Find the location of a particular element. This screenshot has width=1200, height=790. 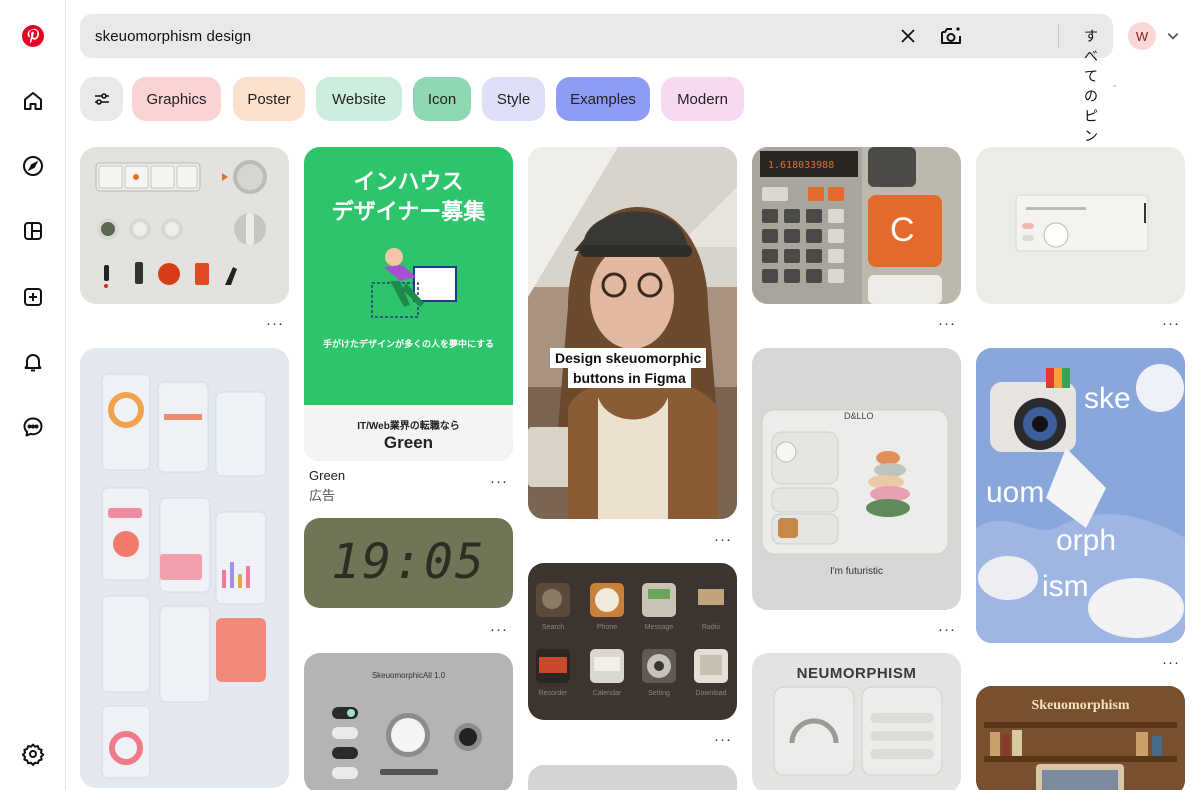

chip-label: Examples is located at coordinates (603, 99).